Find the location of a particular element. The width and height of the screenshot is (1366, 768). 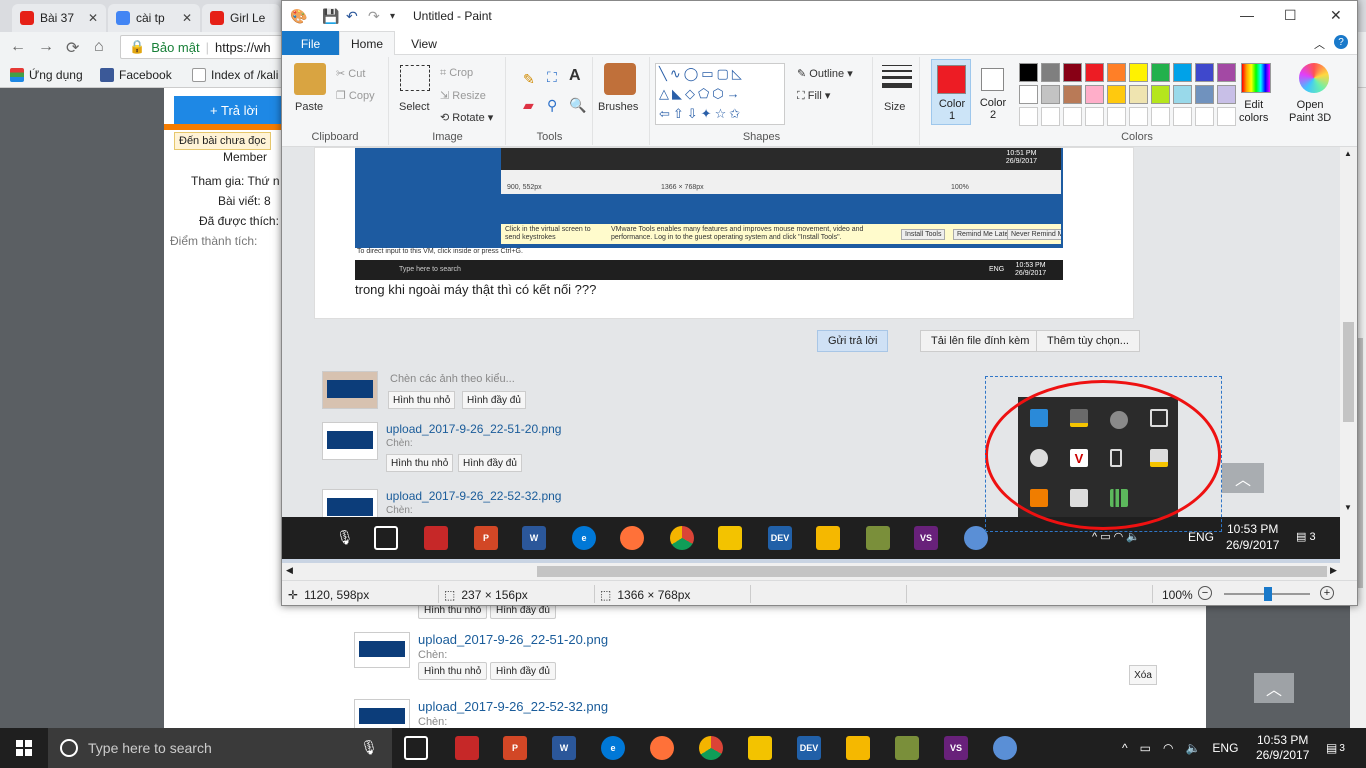

cut-button: ✂ Cut is located at coordinates (350, 73).